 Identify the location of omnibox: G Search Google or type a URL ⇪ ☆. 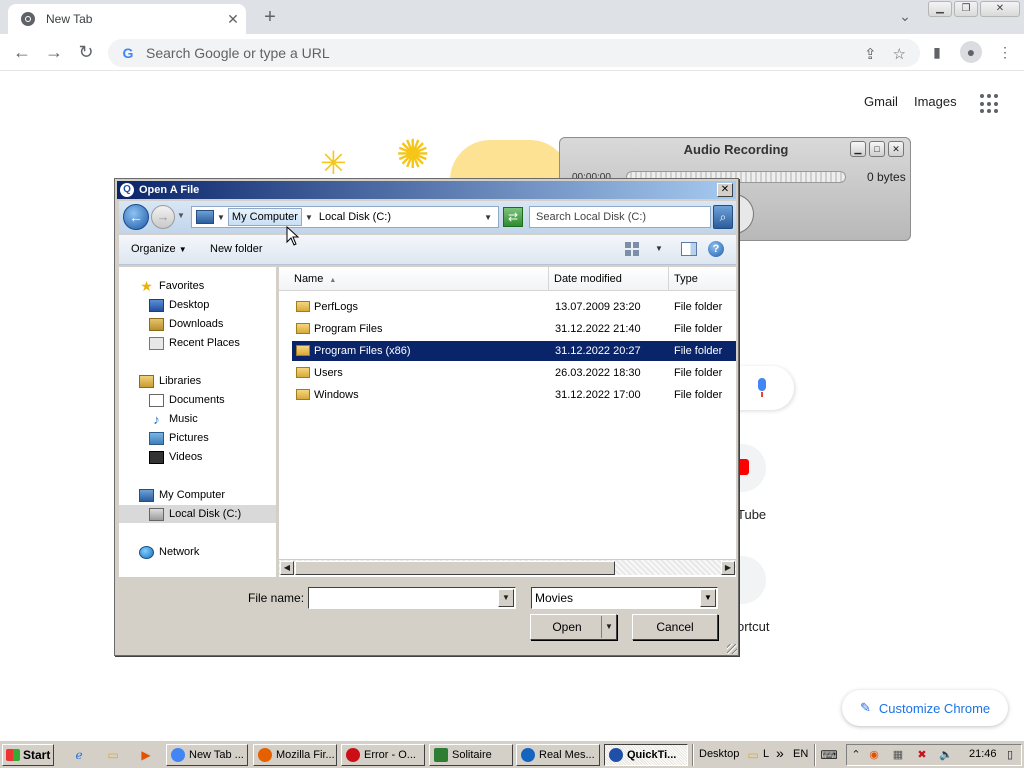
(514, 53).